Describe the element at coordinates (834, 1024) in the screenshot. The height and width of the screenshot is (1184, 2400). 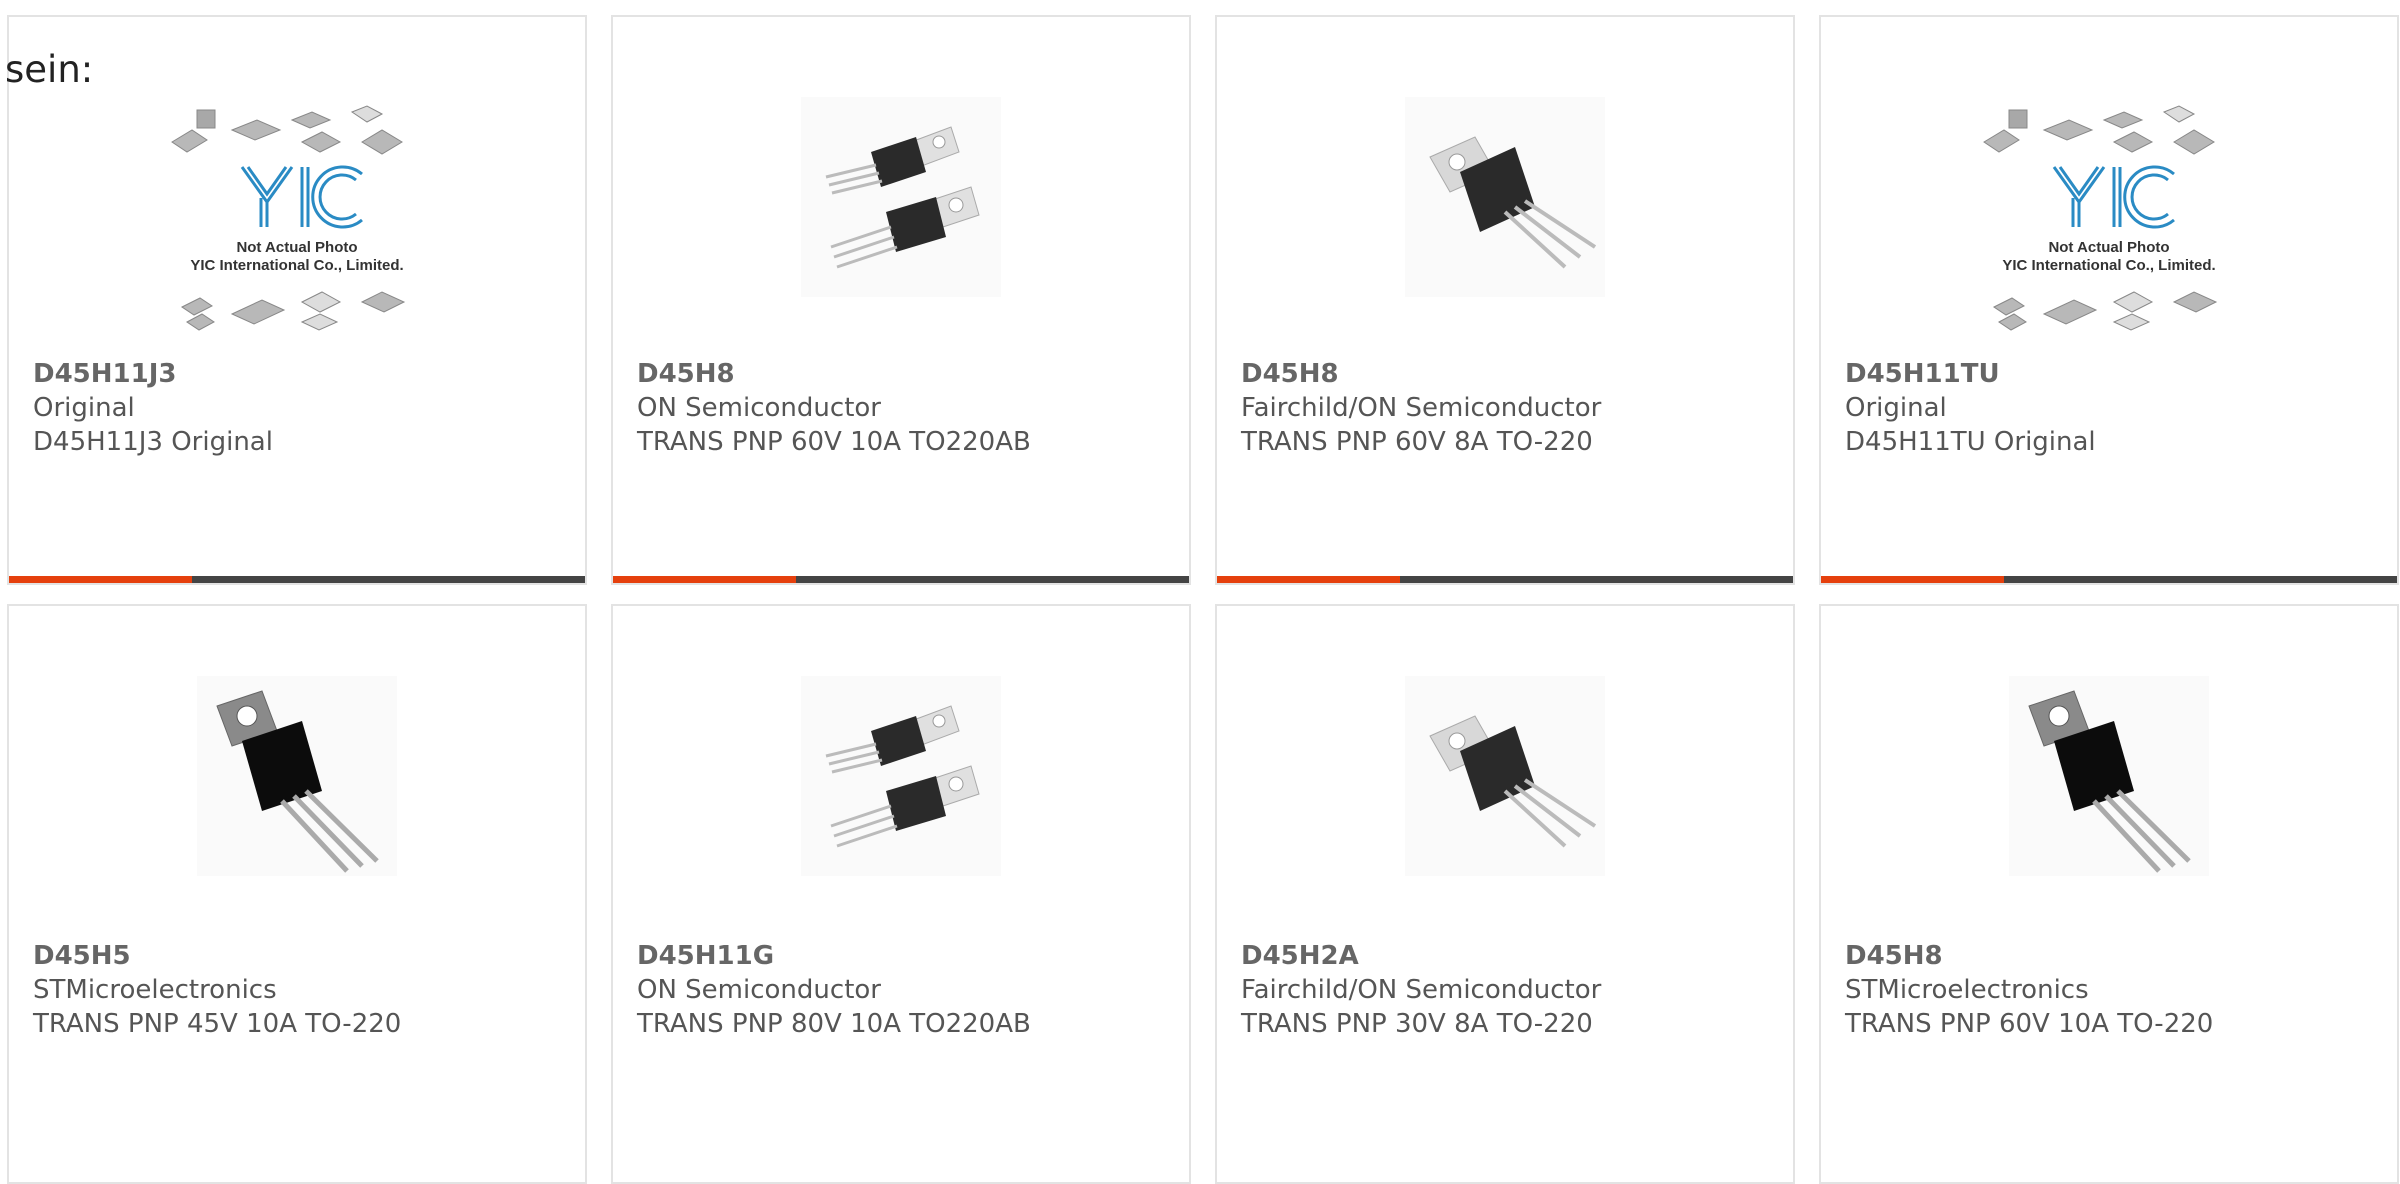
I see `description: TRANS PNP 80V 10A TO220AB` at that location.